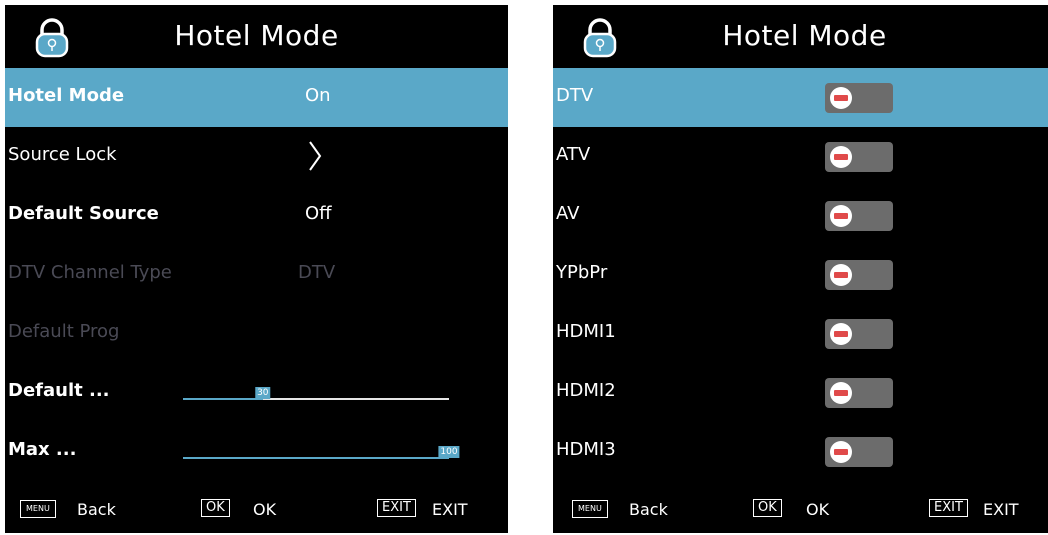 The image size is (1048, 535). What do you see at coordinates (586, 449) in the screenshot?
I see `source-label: HDMI3` at bounding box center [586, 449].